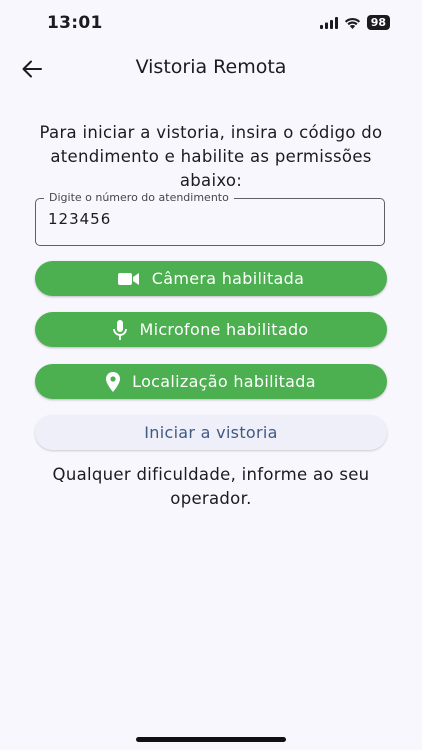 This screenshot has width=422, height=750. I want to click on microphone-permission-button: Microfone habilitado, so click(211, 329).